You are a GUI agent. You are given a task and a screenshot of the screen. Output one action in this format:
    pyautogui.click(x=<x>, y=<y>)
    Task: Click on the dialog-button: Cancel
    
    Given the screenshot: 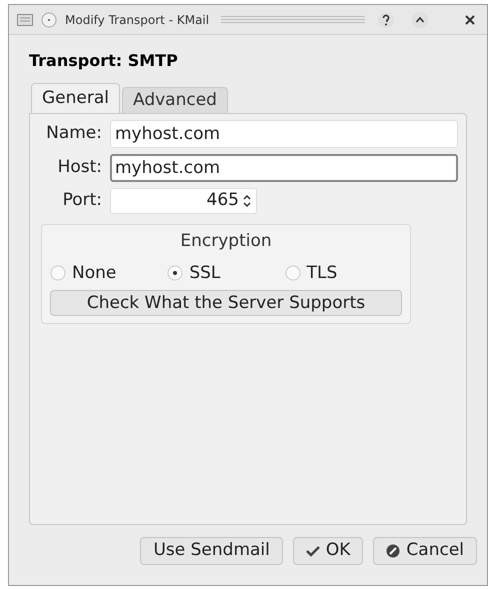 What is the action you would take?
    pyautogui.click(x=425, y=551)
    